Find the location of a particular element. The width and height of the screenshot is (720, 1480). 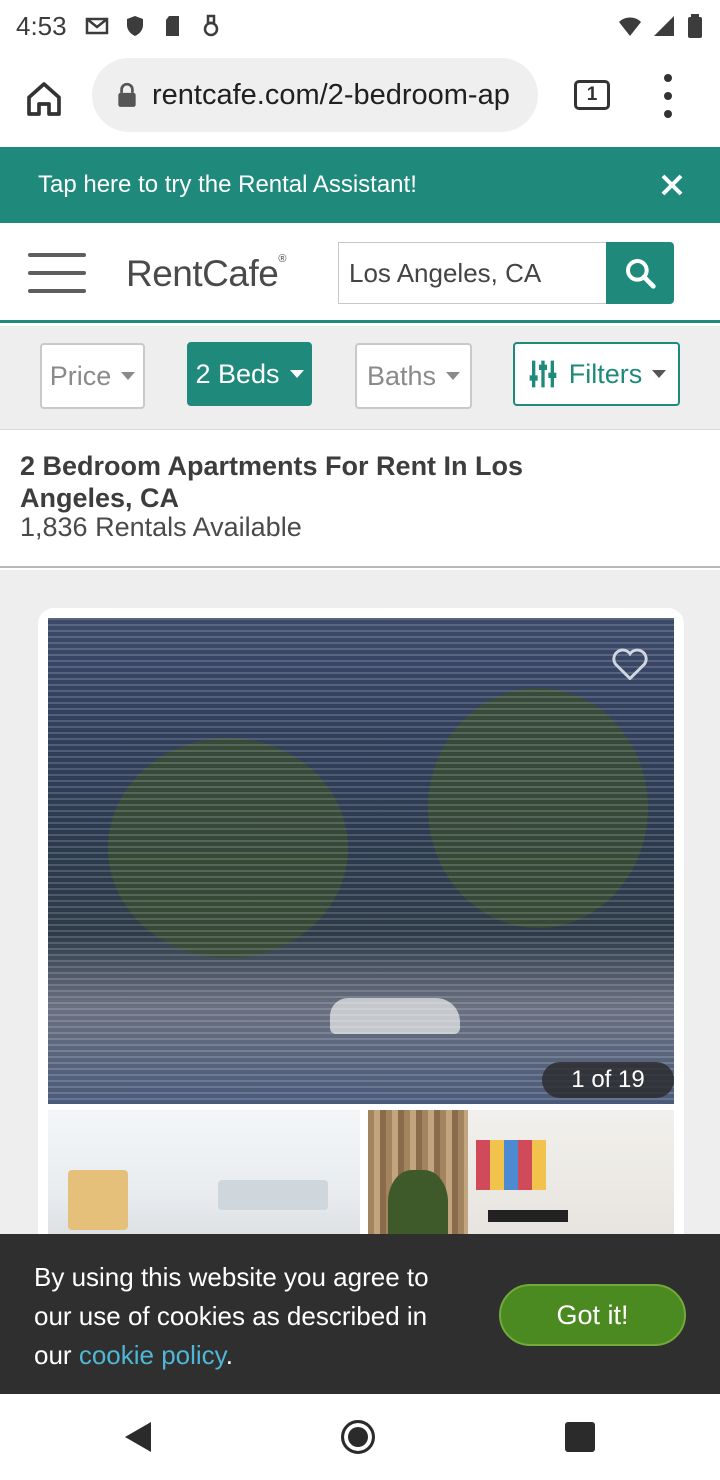

status-time: 4:53 is located at coordinates (41, 25).